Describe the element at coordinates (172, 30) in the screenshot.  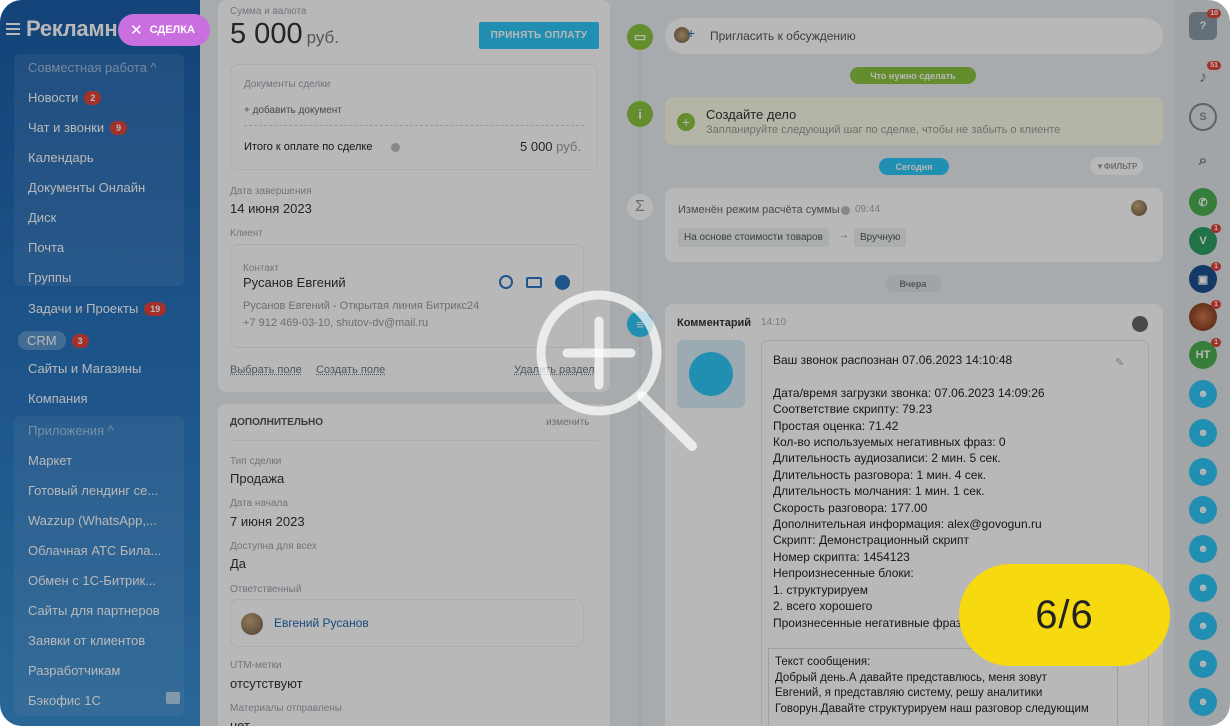
I see `deal-pill-label: СДЕЛКА` at that location.